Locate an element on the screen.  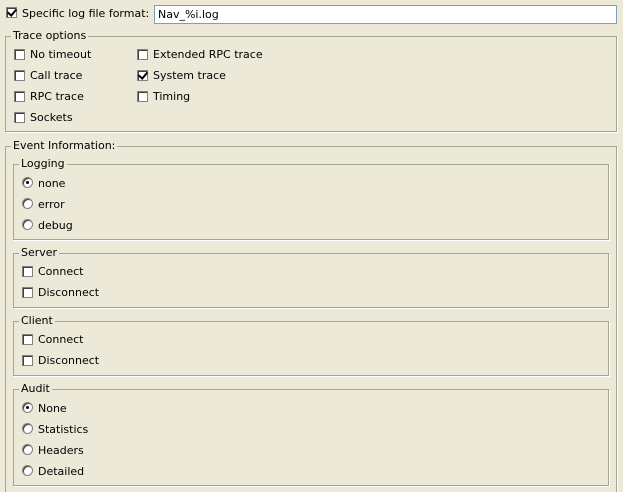
sockets-label: Sockets is located at coordinates (51, 117).